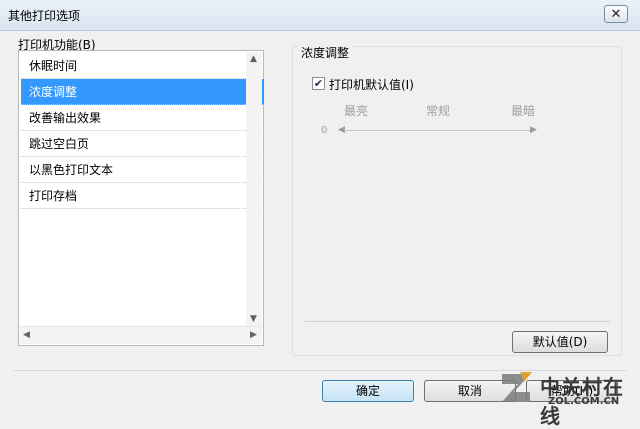  What do you see at coordinates (457, 321) in the screenshot?
I see `group-separator` at bounding box center [457, 321].